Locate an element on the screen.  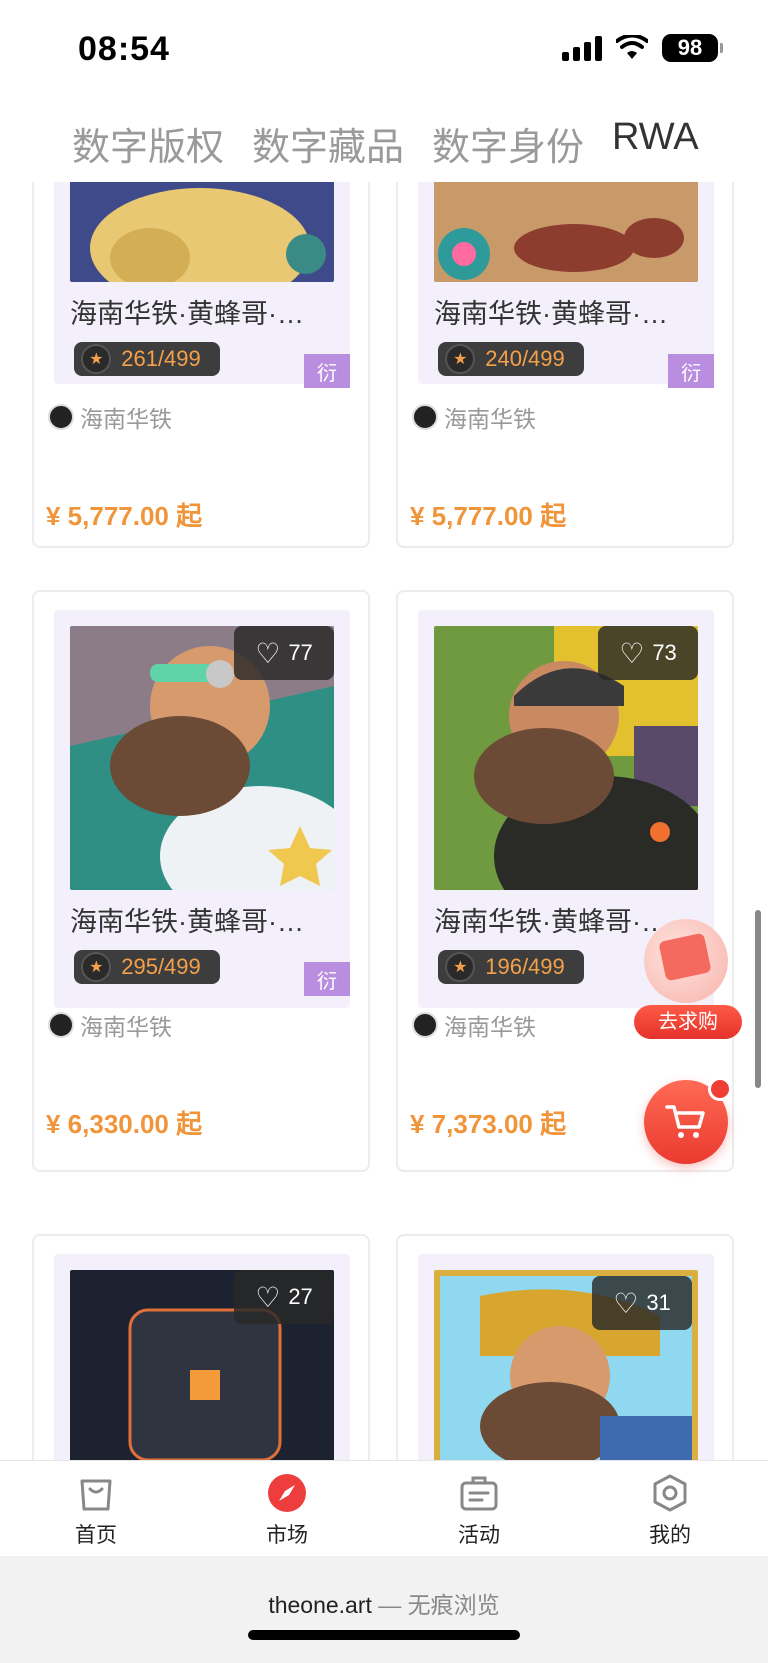
edition-count: 196/499 is located at coordinates (525, 966).